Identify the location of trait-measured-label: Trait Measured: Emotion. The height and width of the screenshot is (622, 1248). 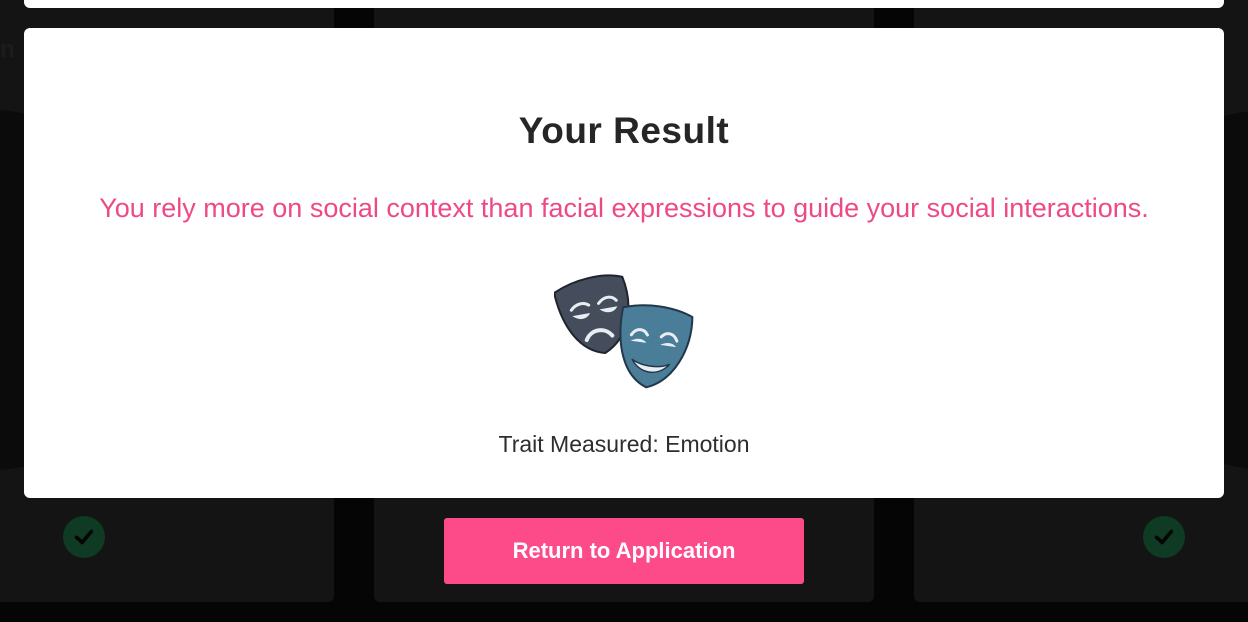
(624, 444).